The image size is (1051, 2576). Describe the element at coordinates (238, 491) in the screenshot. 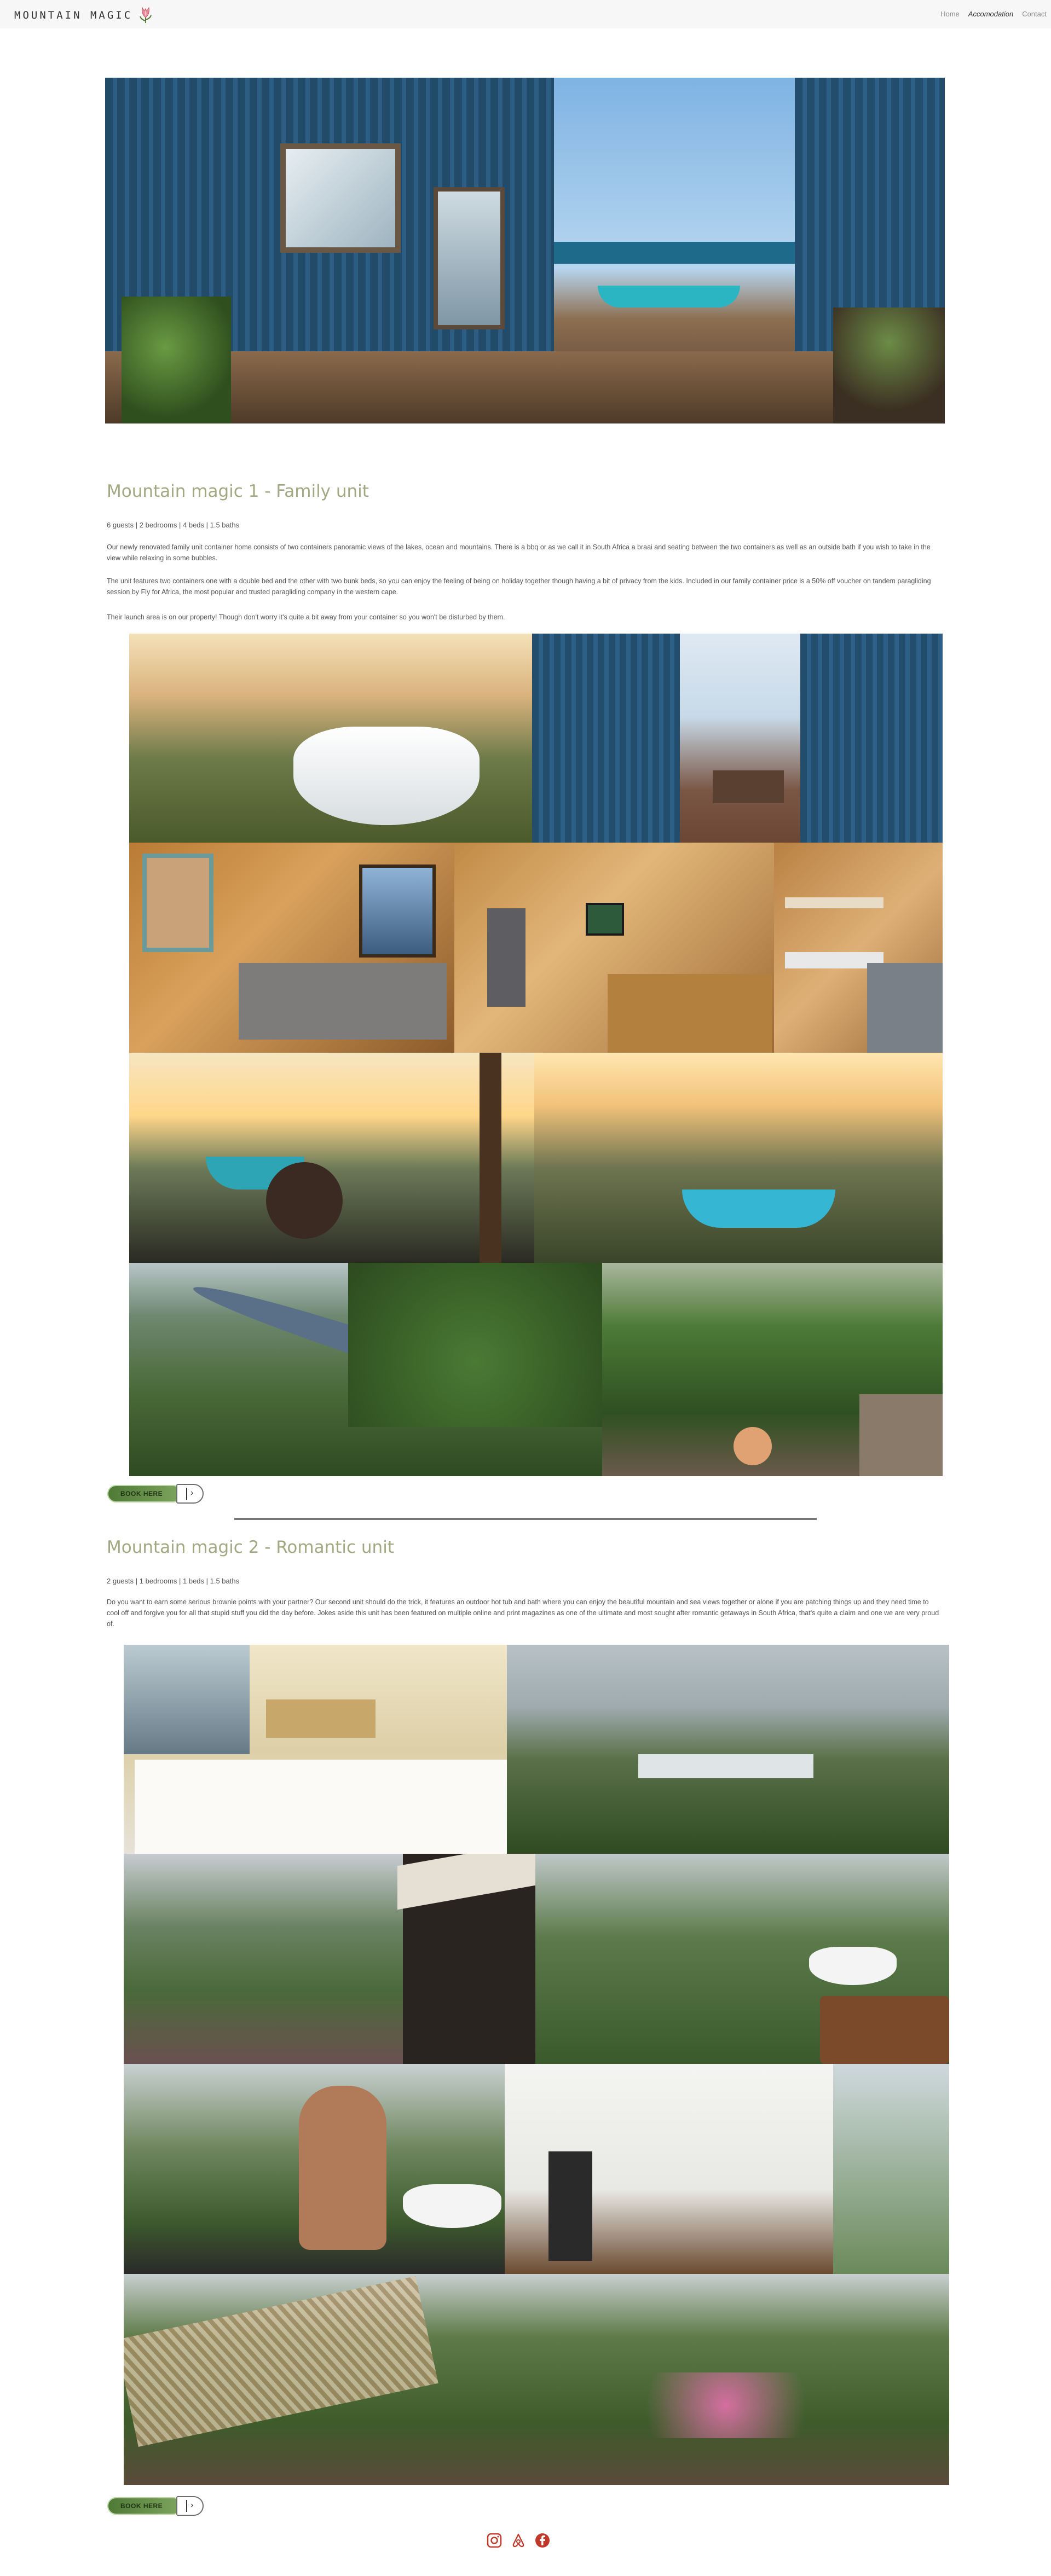

I see `unit1-title: Mountain magic 1 - Family unit` at that location.